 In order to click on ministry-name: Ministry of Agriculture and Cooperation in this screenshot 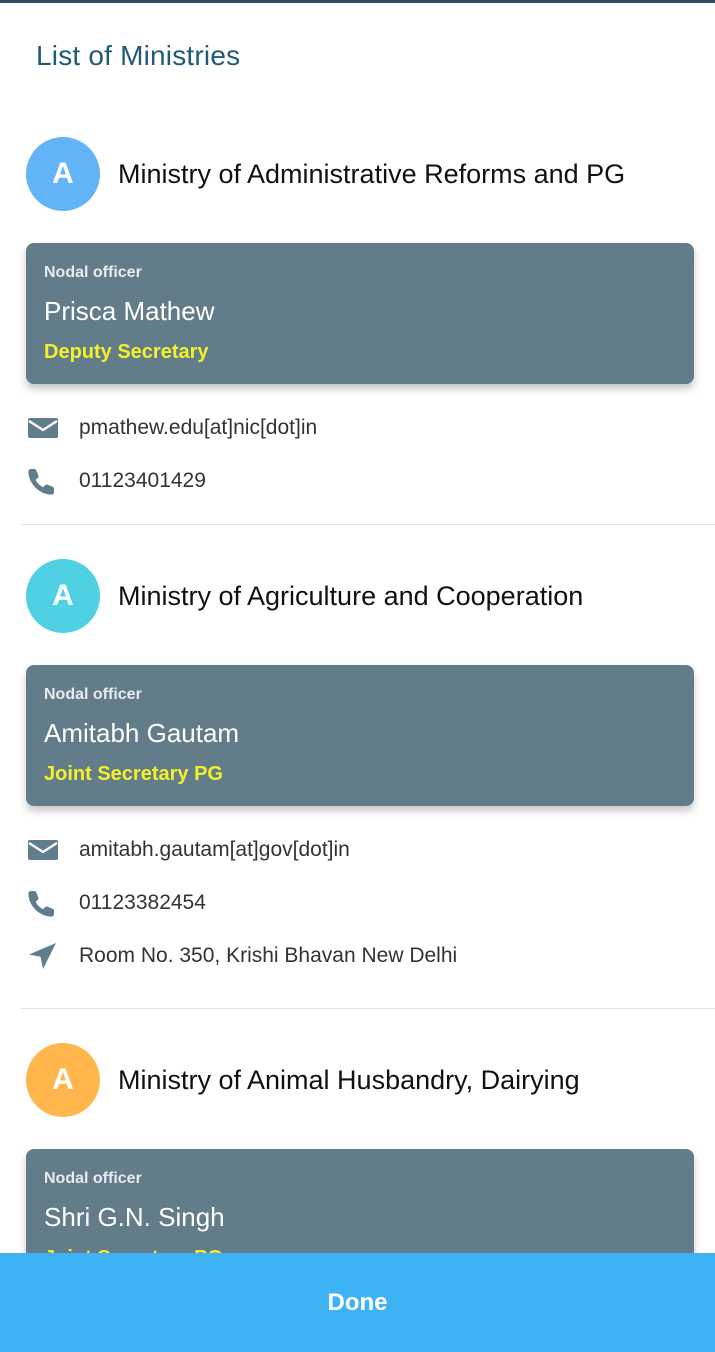, I will do `click(351, 596)`.